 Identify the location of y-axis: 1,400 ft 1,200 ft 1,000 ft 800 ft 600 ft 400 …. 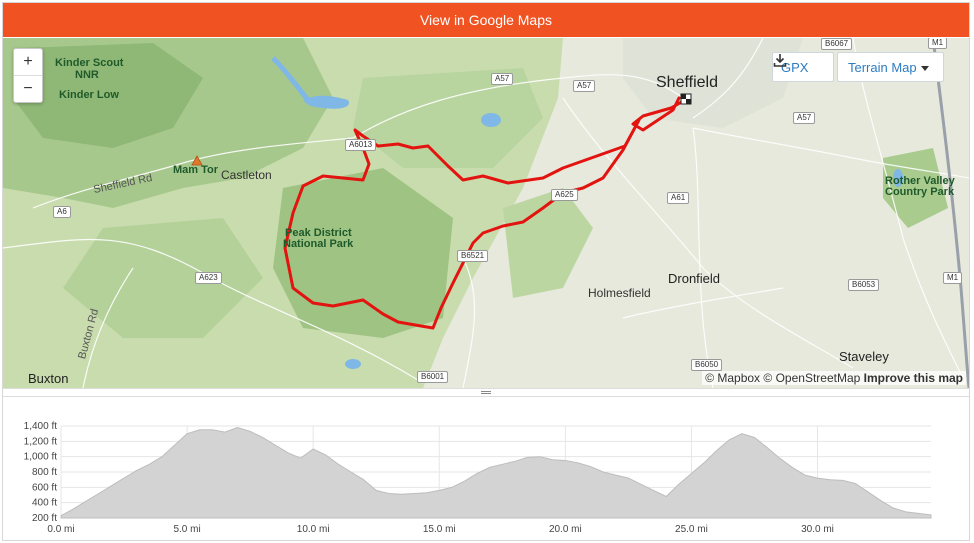
(41, 472).